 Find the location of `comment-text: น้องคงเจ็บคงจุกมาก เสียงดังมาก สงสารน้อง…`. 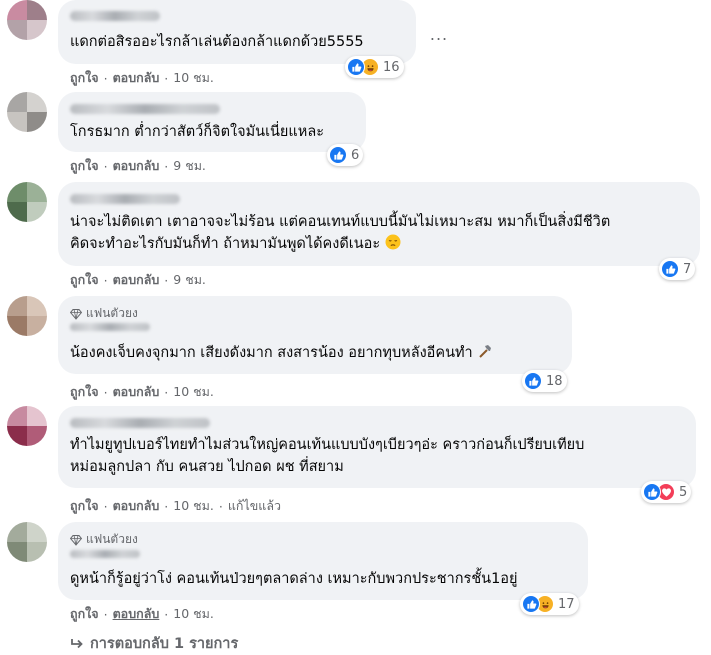

comment-text: น้องคงเจ็บคงจุกมาก เสียงดังมาก สงสารน้อง… is located at coordinates (271, 353).